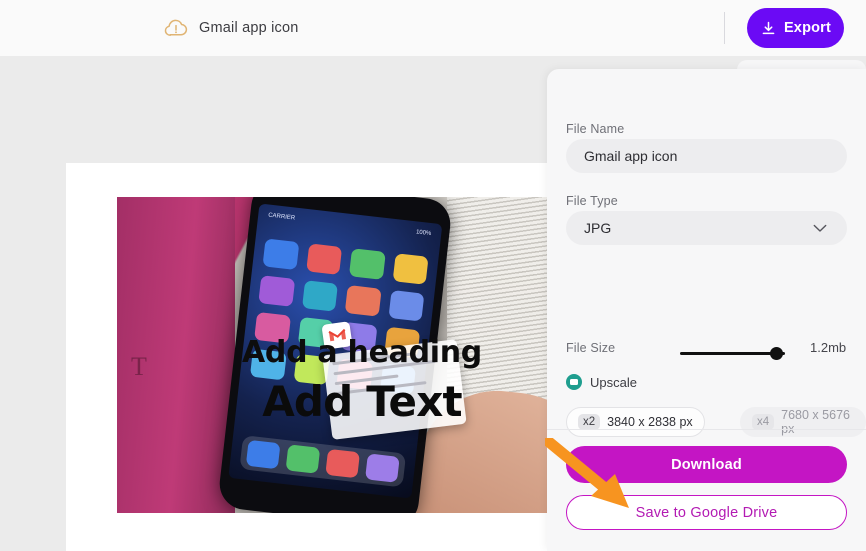 The width and height of the screenshot is (866, 551). I want to click on upscale-check-icon, so click(574, 382).